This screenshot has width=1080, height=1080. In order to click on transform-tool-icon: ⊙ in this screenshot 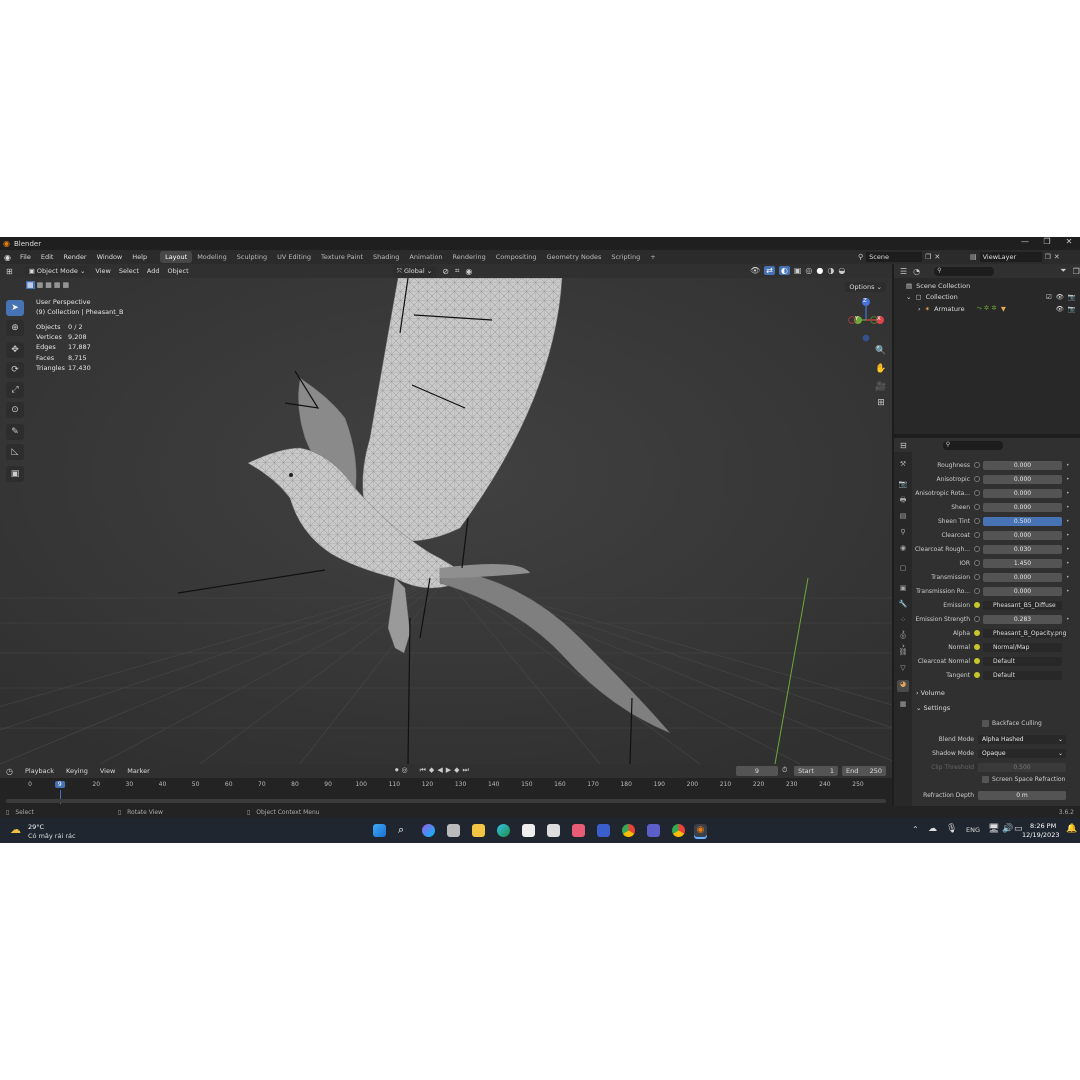, I will do `click(15, 410)`.